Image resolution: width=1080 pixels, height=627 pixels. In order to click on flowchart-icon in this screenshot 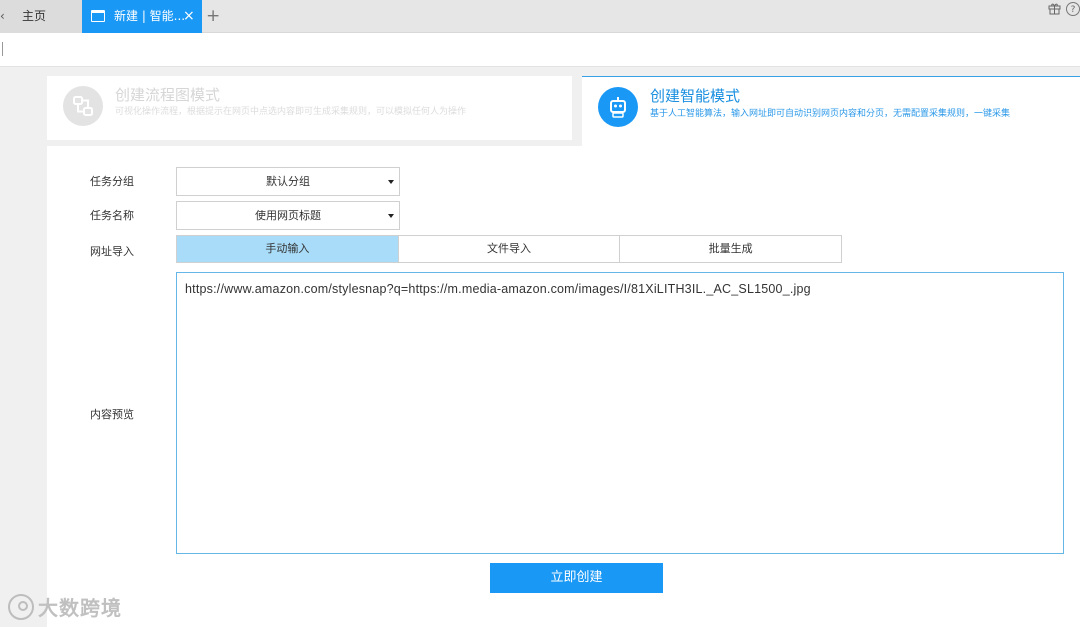, I will do `click(83, 106)`.